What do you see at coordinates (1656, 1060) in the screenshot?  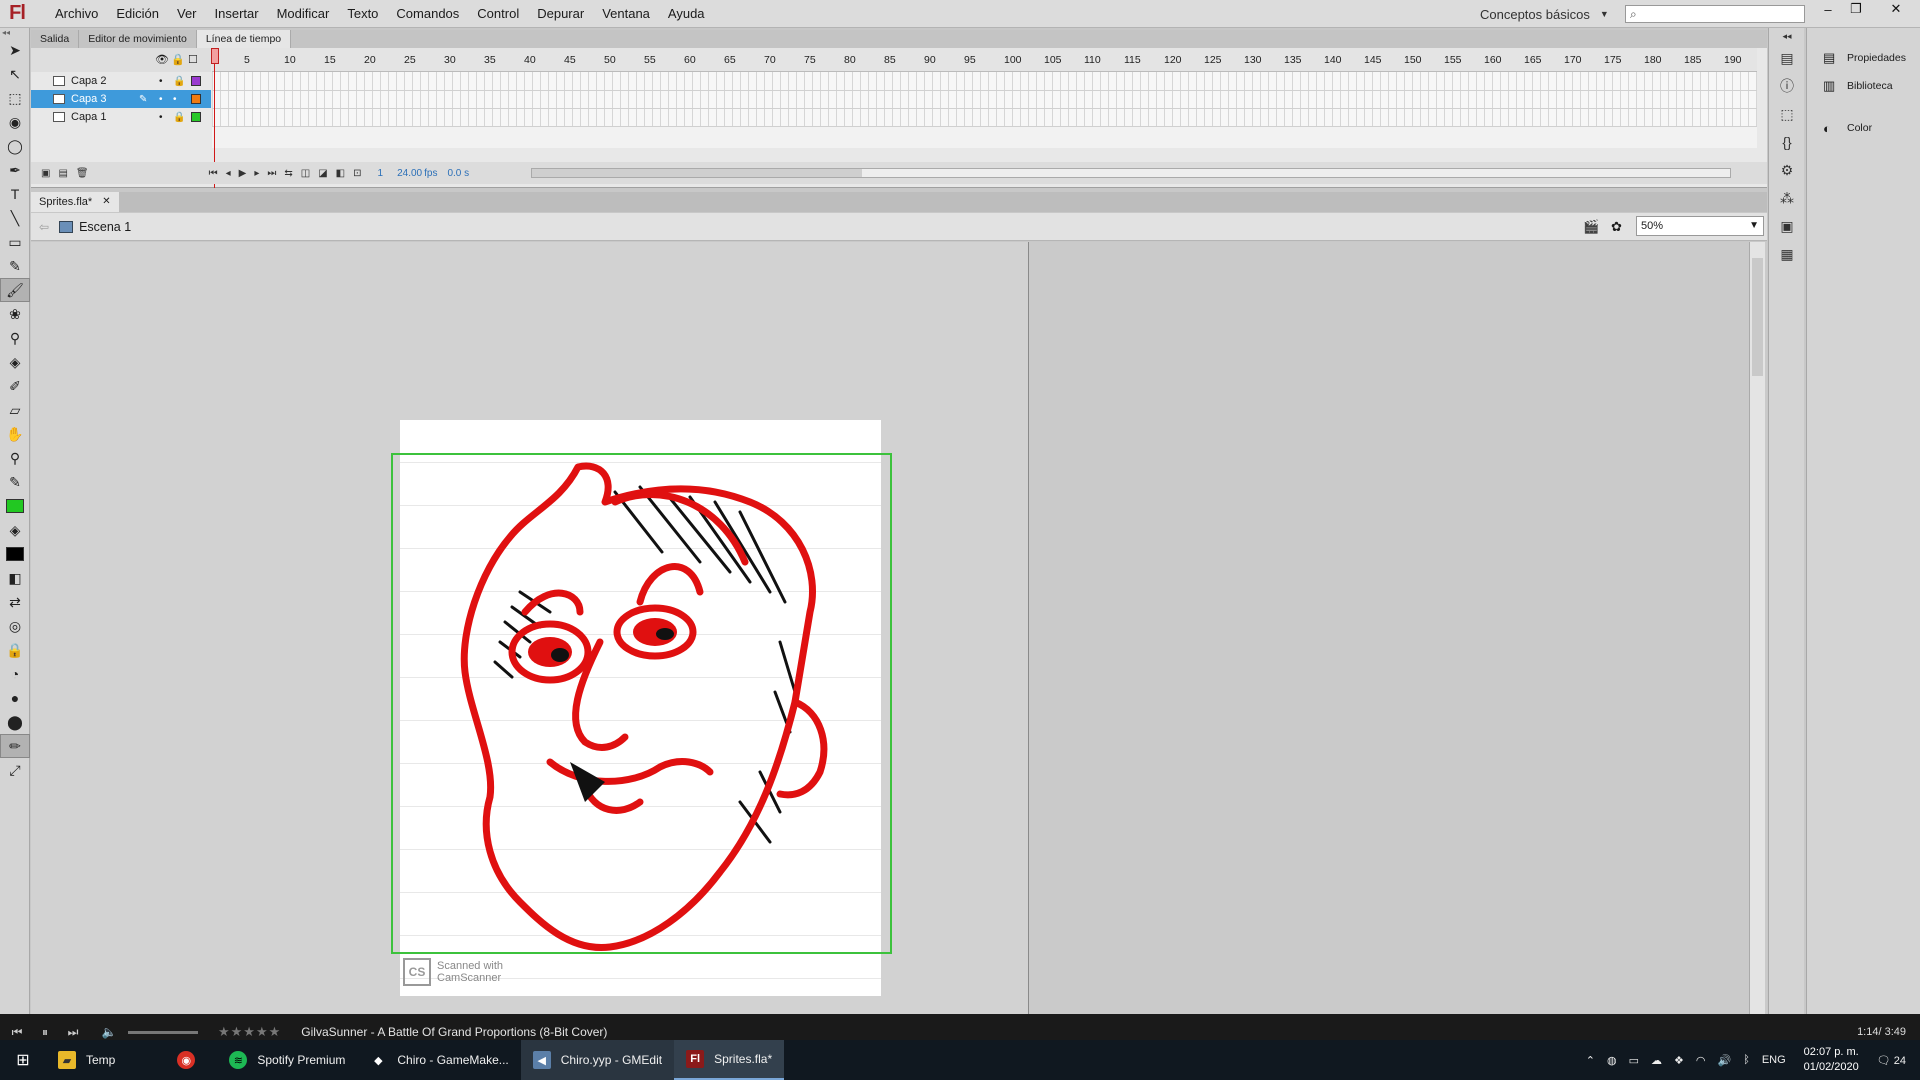 I see `onedrive-icon: ☁` at bounding box center [1656, 1060].